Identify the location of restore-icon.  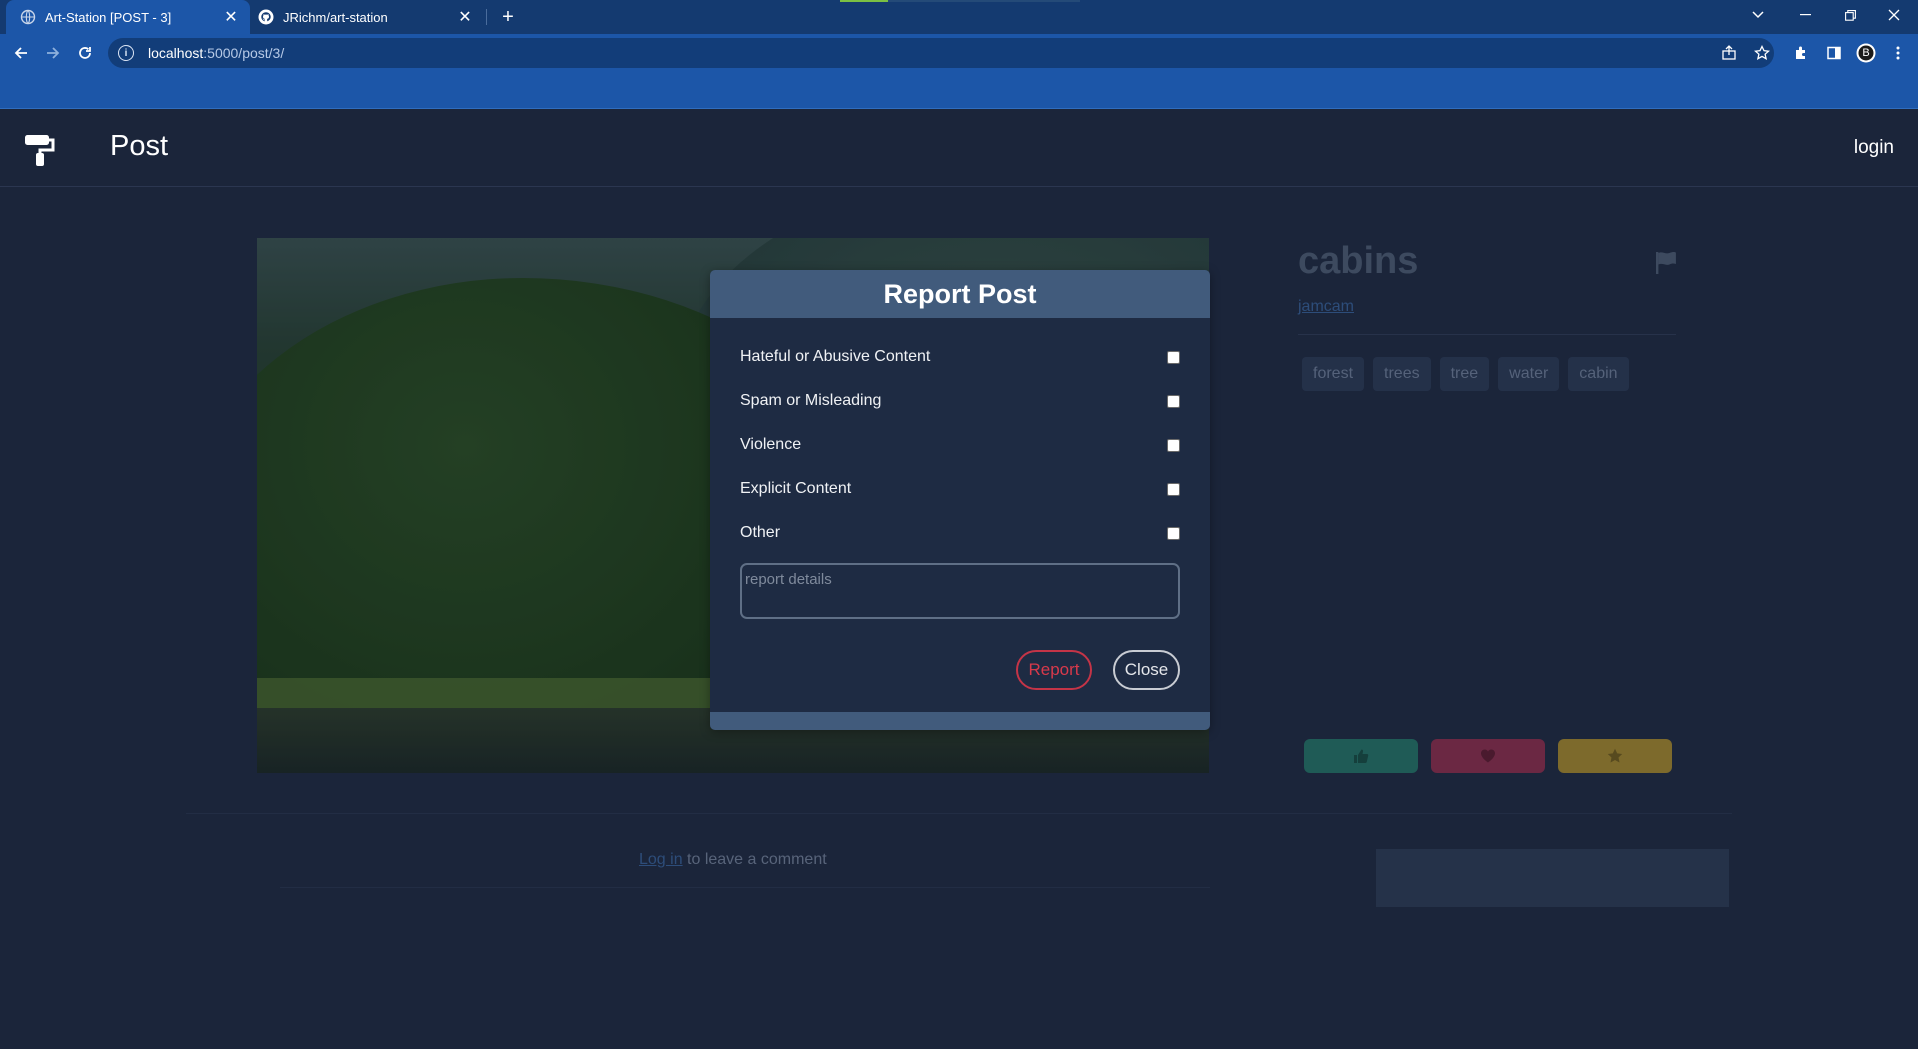
(1850, 15).